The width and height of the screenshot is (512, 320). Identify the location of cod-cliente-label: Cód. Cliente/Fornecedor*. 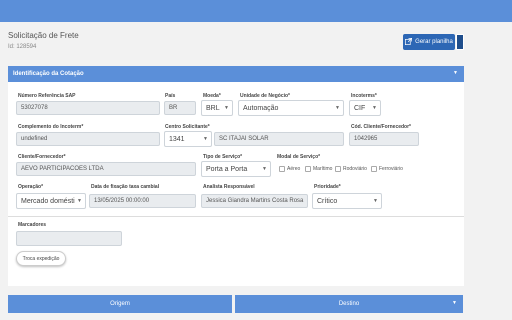
(381, 127).